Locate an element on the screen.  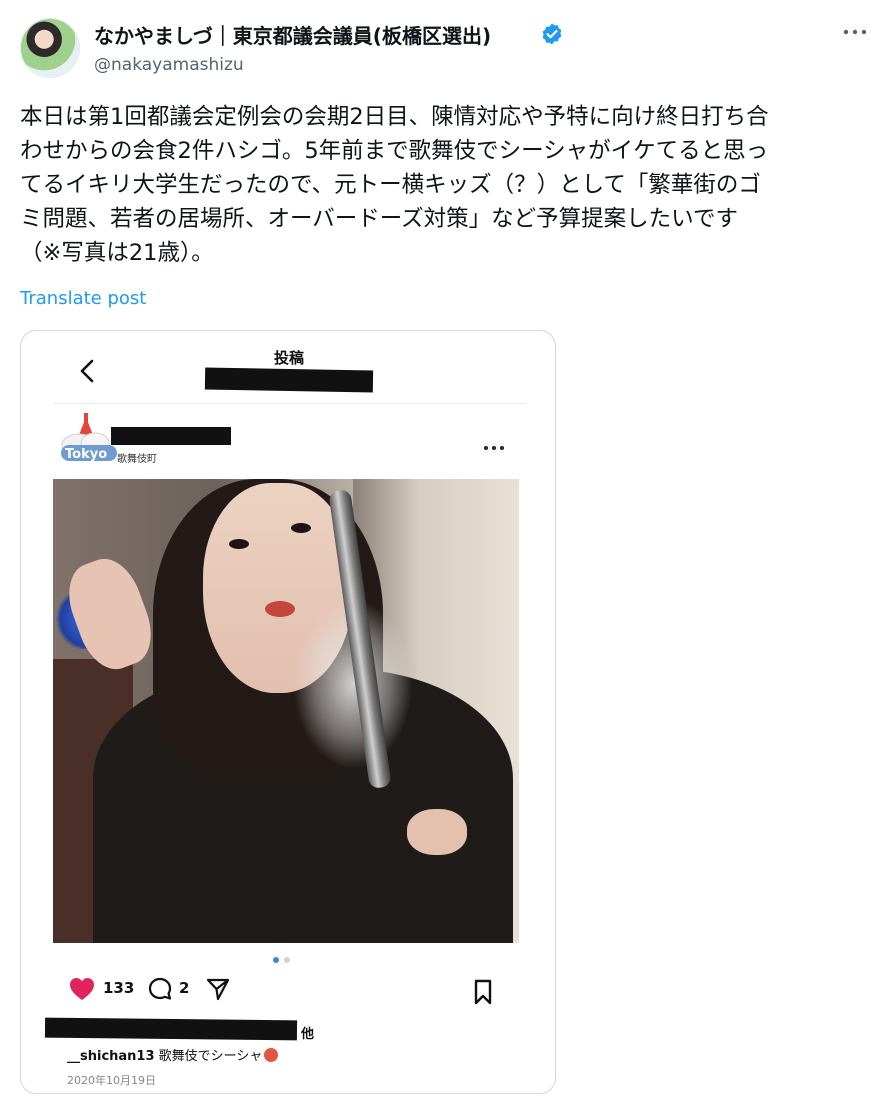
tweet-text-line: ミ問題、若者の居場所、オーバードーズ対策」など予算提案したいです is located at coordinates (379, 219).